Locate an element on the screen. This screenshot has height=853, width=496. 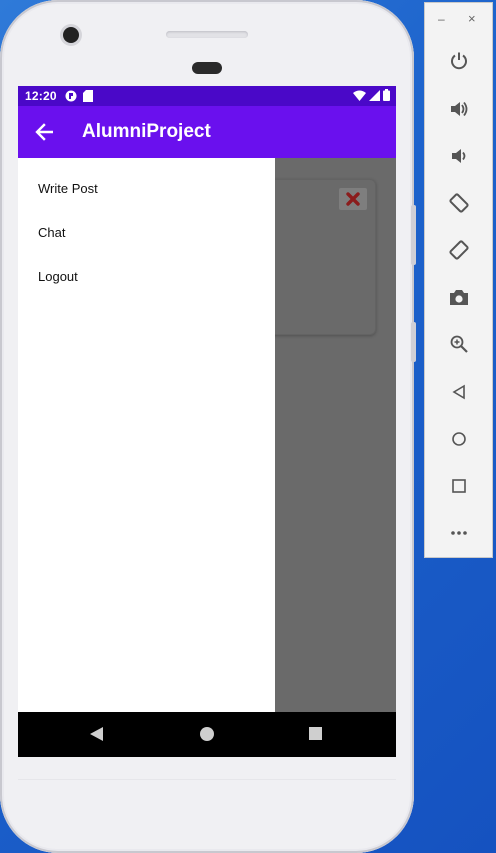
notification-app-icon is located at coordinates (71, 96).